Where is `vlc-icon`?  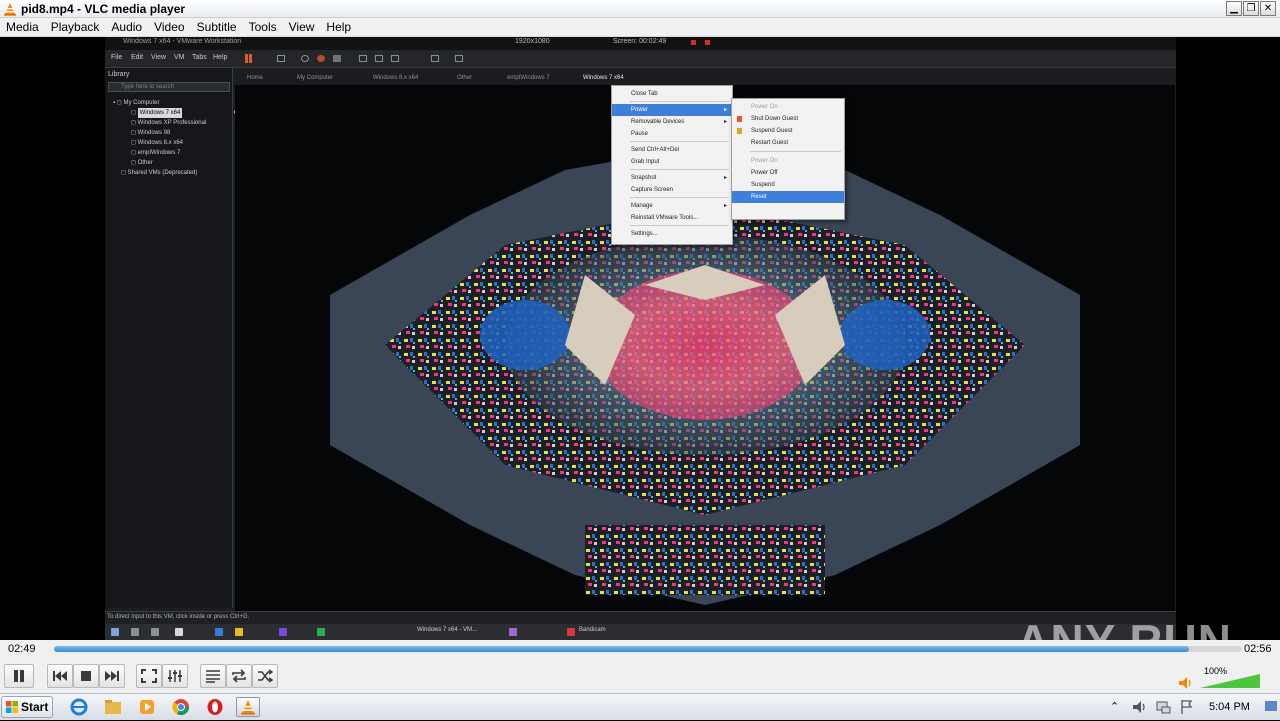 vlc-icon is located at coordinates (248, 707).